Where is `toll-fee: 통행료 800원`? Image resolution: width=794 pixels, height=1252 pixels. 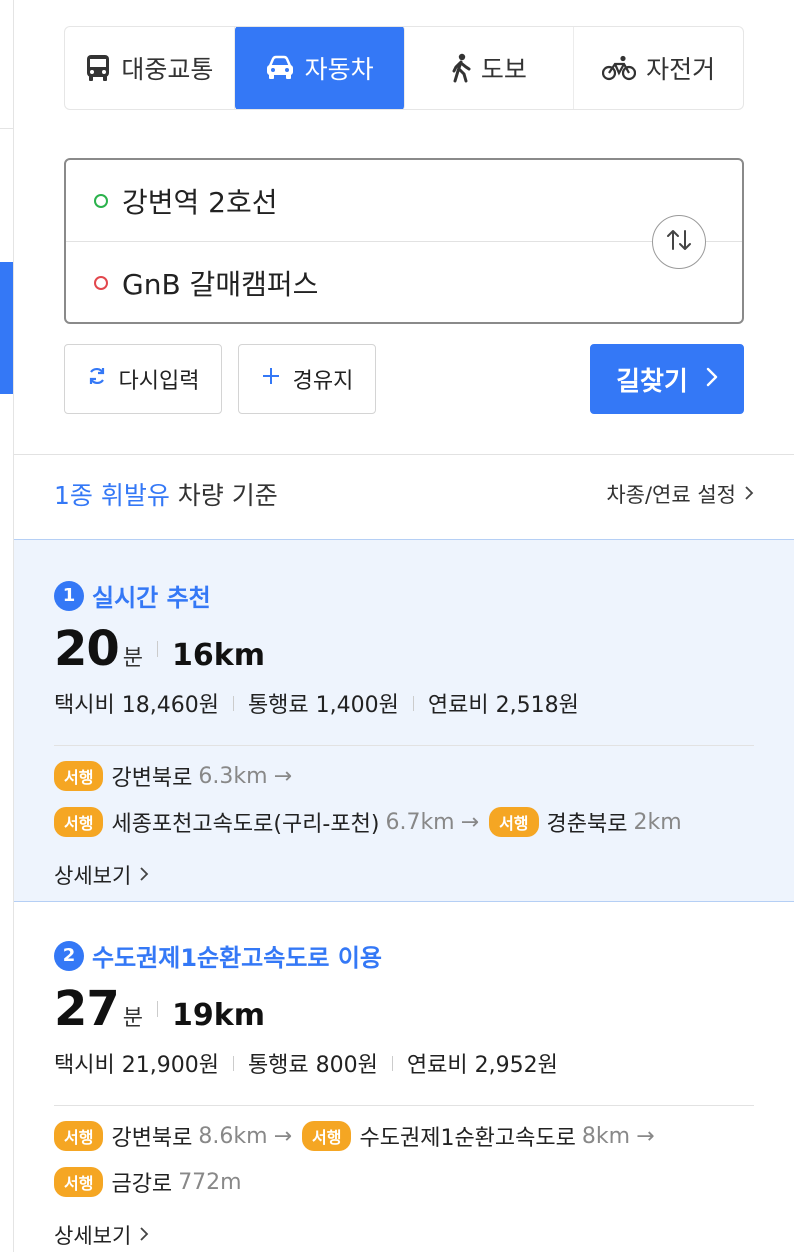
toll-fee: 통행료 800원 is located at coordinates (312, 1065).